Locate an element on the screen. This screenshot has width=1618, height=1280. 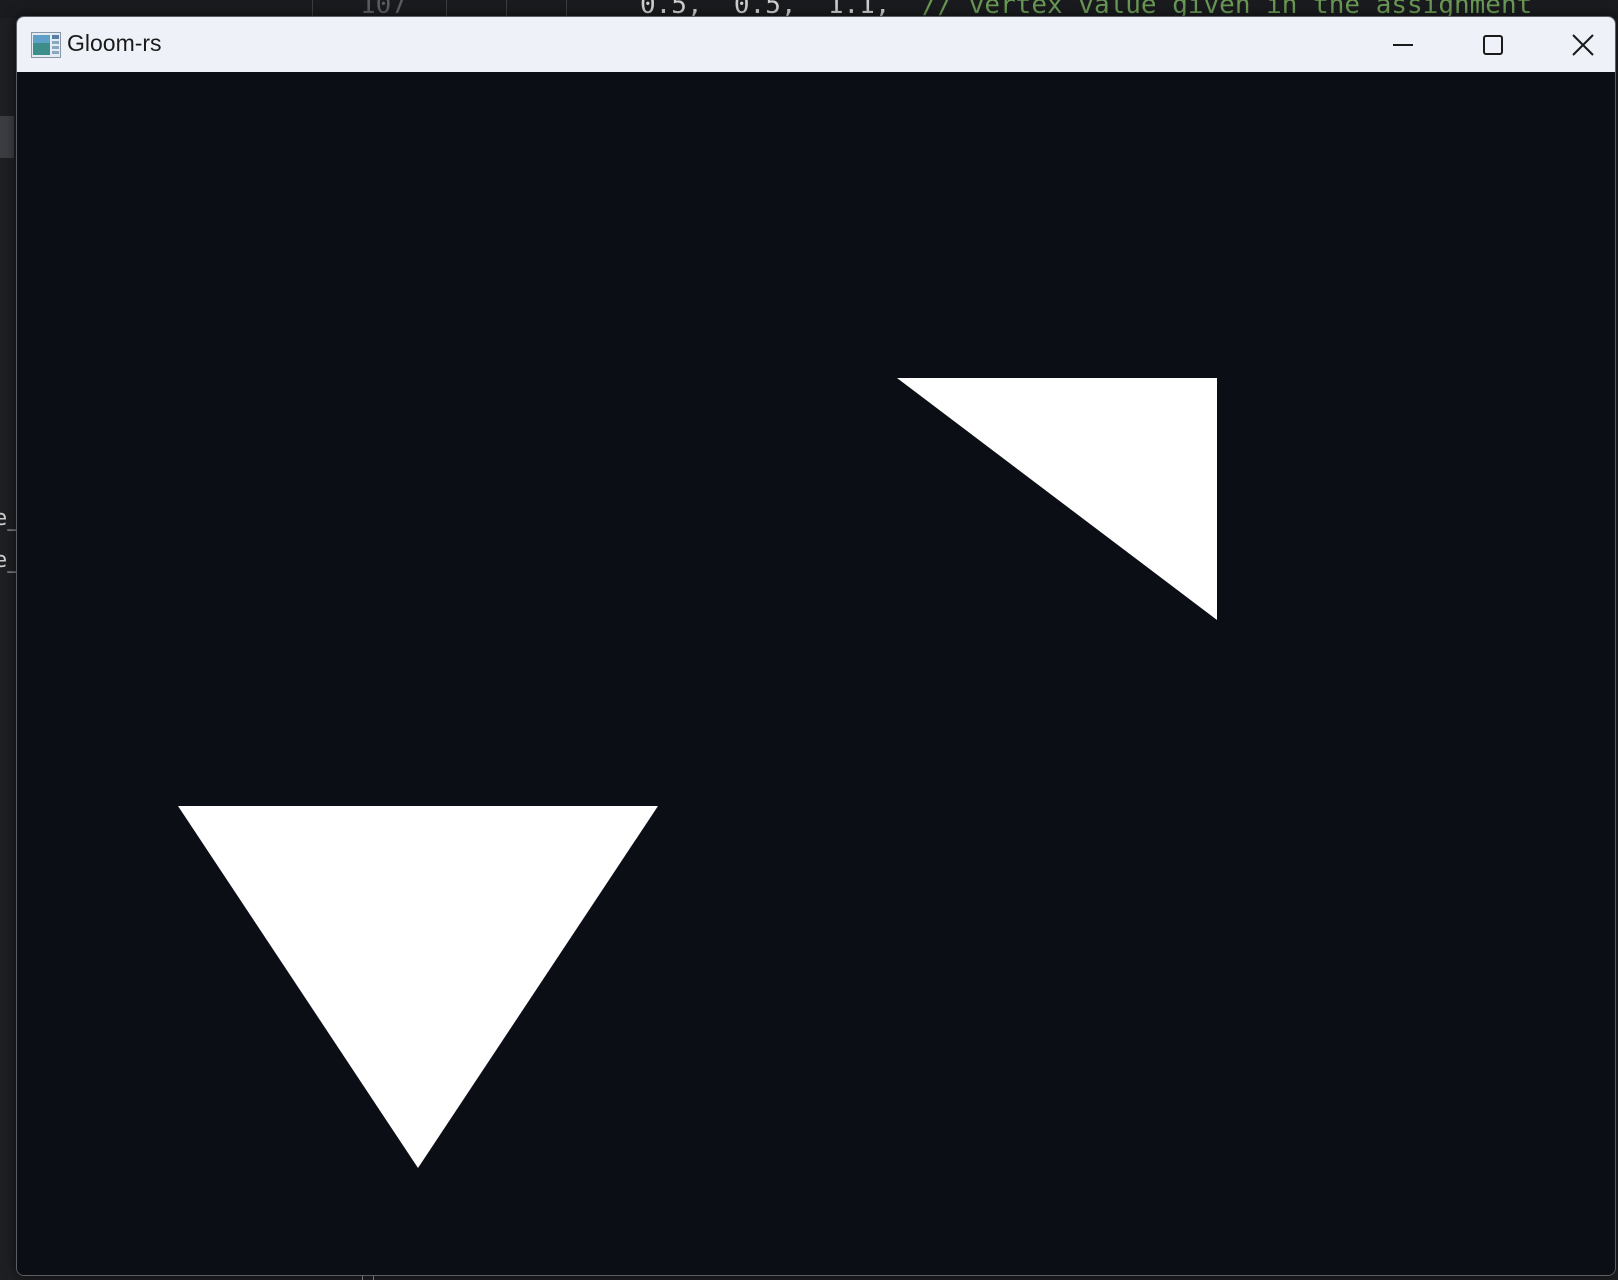
window-app-icon is located at coordinates (46, 45).